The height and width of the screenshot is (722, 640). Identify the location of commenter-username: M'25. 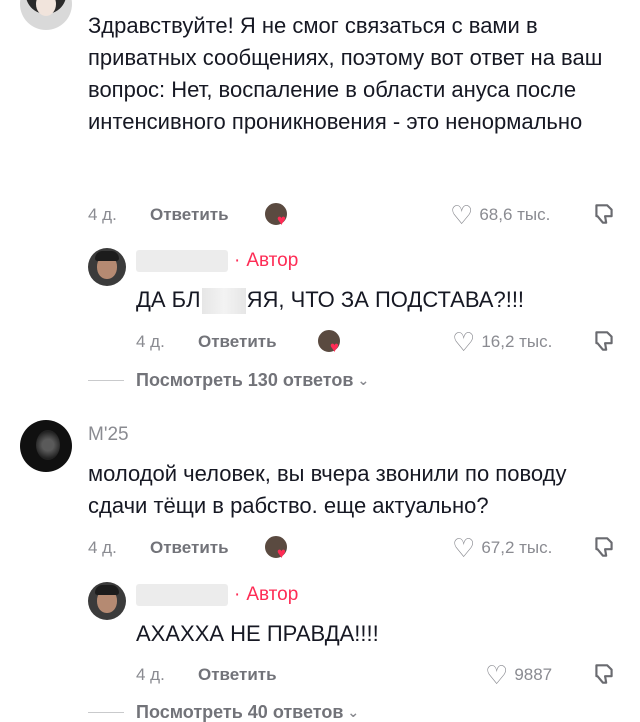
(108, 435).